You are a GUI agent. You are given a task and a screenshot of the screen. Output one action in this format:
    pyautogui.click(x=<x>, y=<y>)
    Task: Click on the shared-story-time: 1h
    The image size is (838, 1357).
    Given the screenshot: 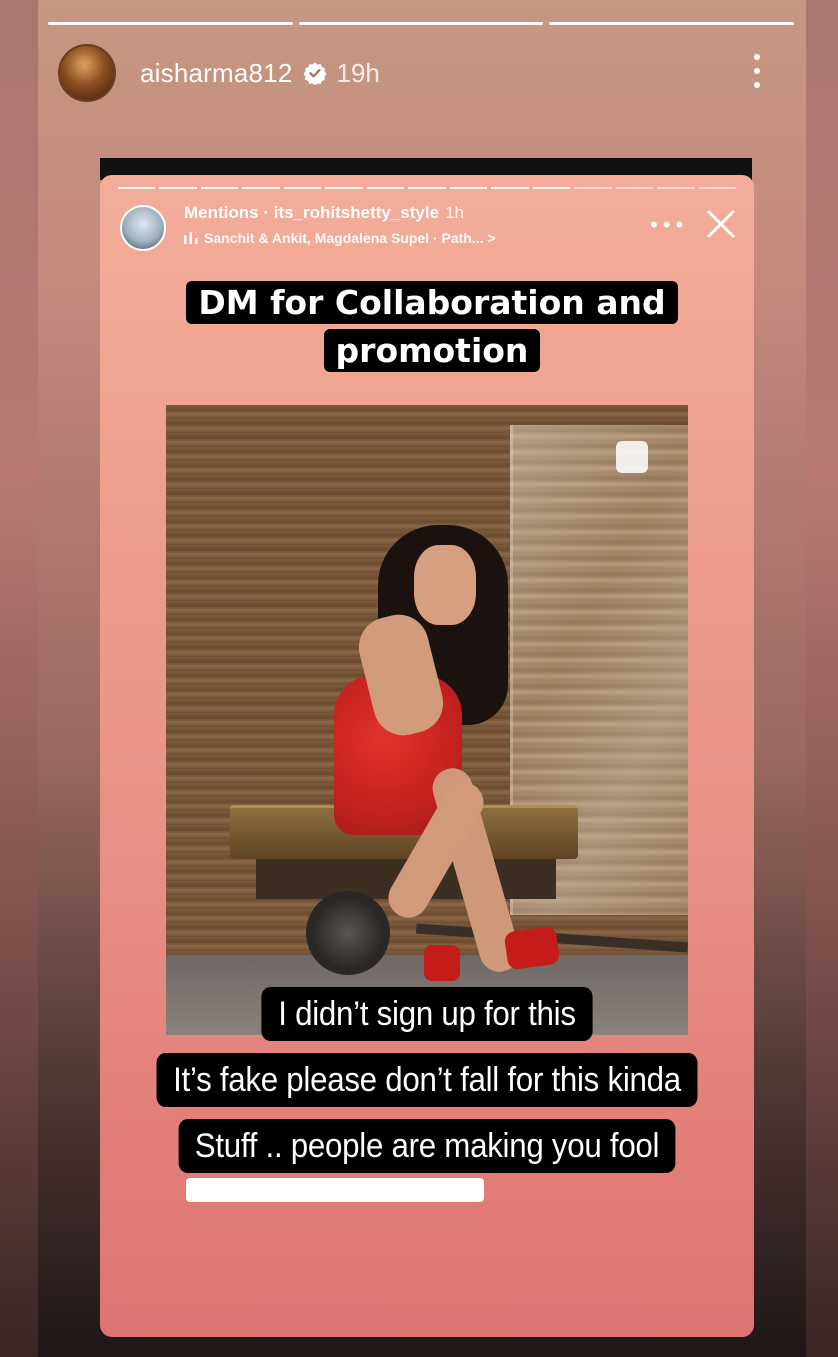 What is the action you would take?
    pyautogui.click(x=454, y=212)
    